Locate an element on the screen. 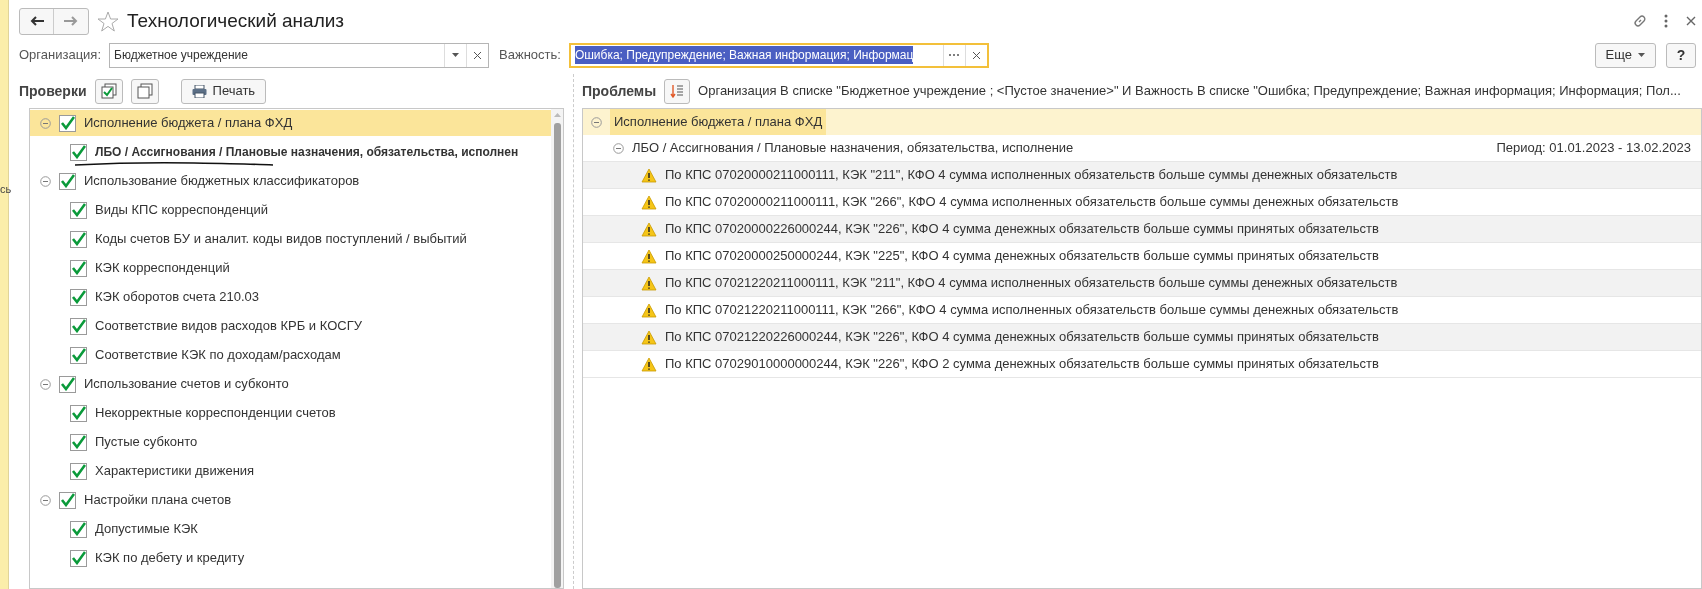 The image size is (1702, 589). sort-icon is located at coordinates (677, 91).